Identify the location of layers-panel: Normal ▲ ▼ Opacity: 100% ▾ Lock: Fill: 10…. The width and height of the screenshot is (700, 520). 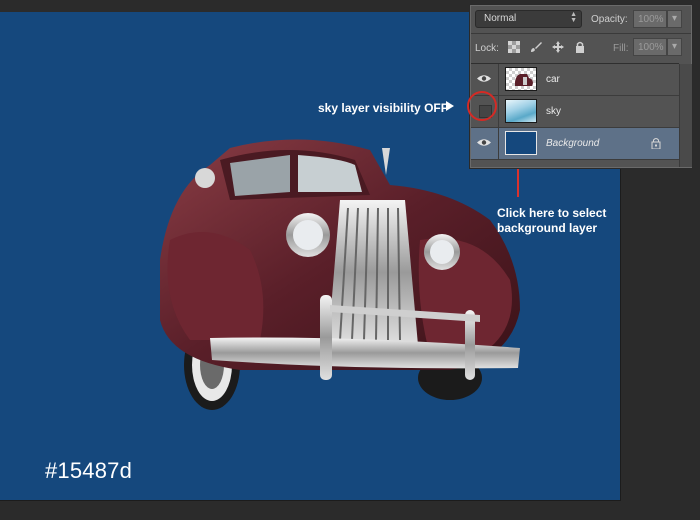
(581, 86).